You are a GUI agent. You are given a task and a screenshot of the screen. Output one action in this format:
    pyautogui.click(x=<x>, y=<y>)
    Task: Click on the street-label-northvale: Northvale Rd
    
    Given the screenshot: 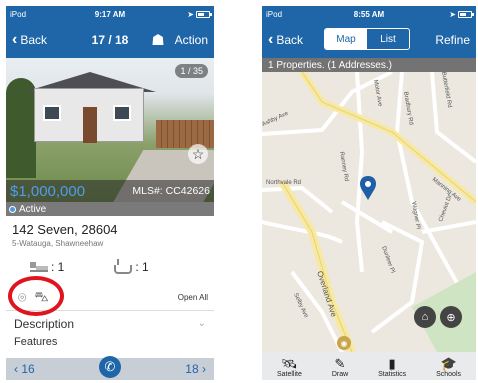 What is the action you would take?
    pyautogui.click(x=283, y=183)
    